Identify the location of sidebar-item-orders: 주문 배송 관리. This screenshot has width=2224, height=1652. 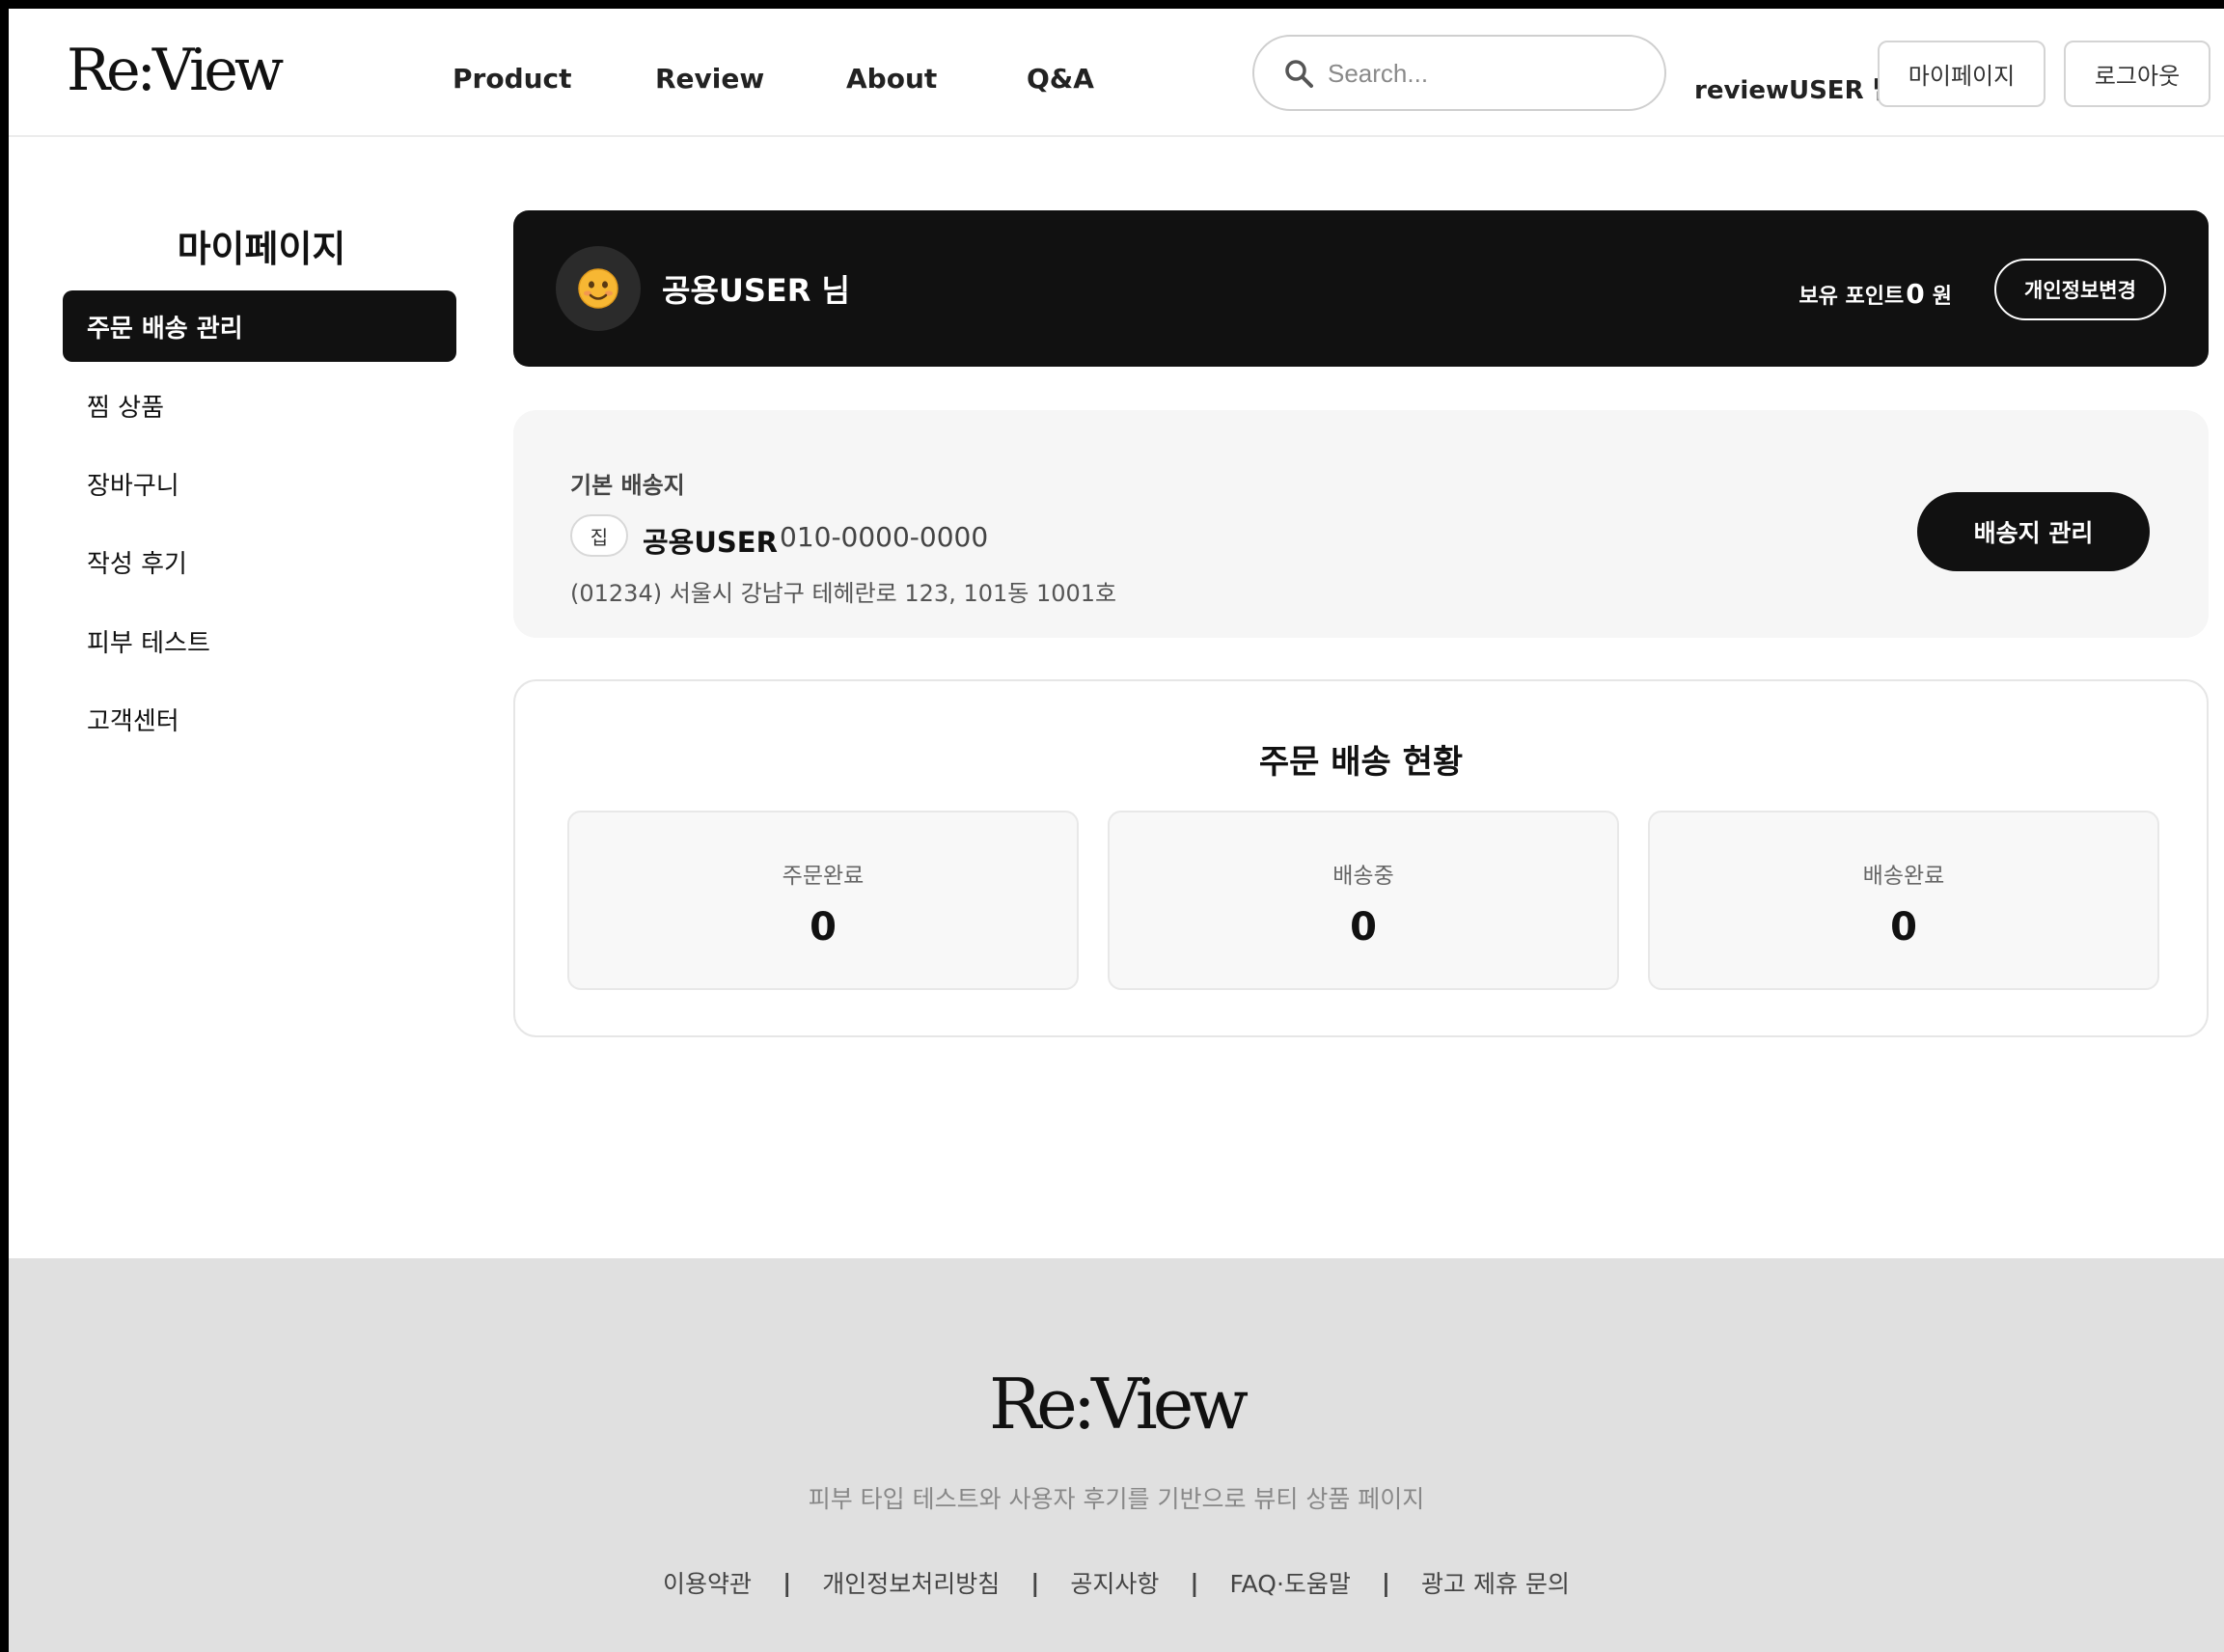
(259, 326).